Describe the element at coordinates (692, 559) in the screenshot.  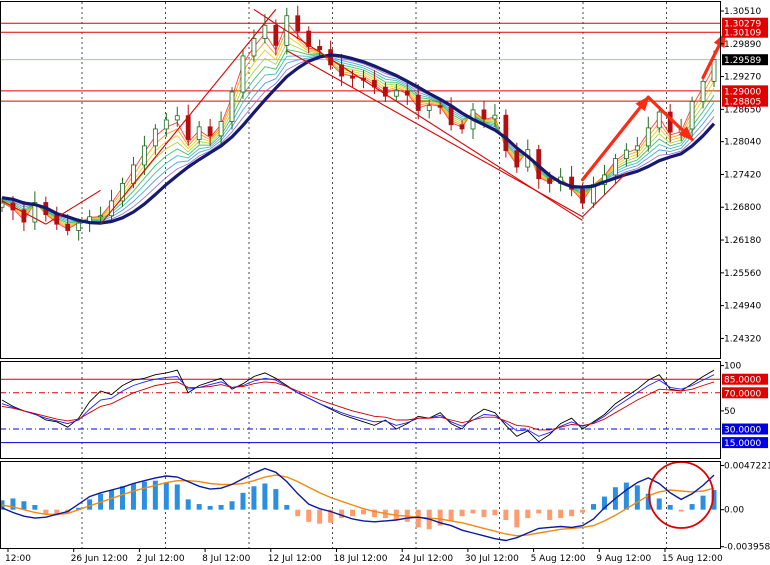
I see `time-tick-label: 15 Aug 12:00` at that location.